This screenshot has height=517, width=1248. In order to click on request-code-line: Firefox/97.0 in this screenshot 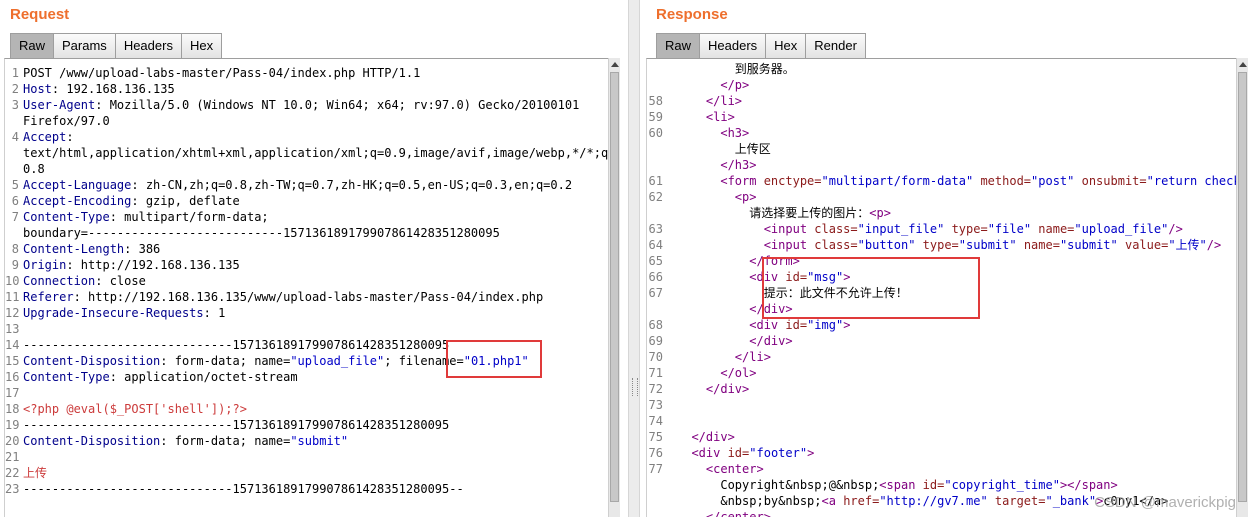, I will do `click(307, 121)`.